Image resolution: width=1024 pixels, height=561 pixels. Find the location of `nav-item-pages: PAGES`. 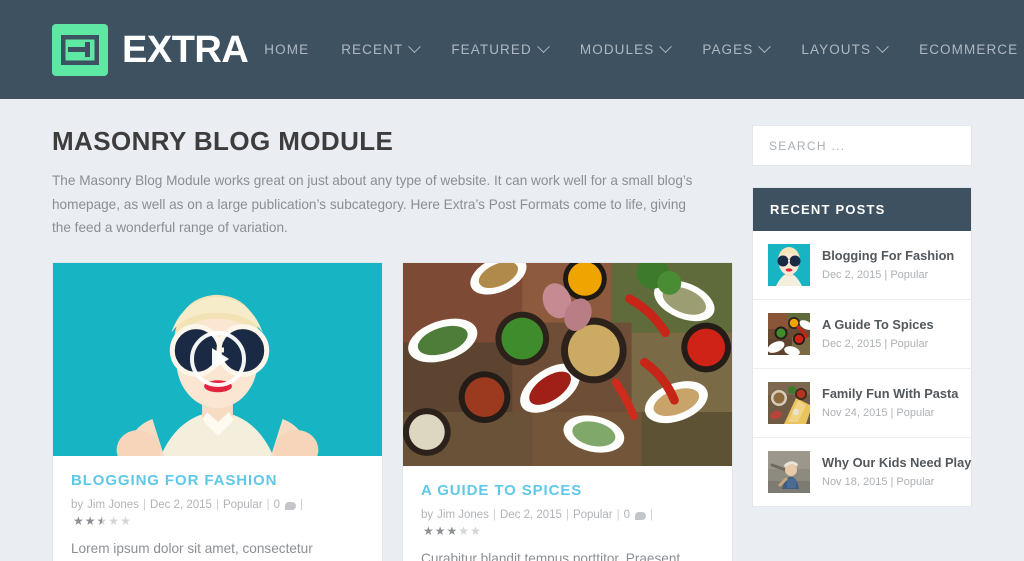

nav-item-pages: PAGES is located at coordinates (735, 48).